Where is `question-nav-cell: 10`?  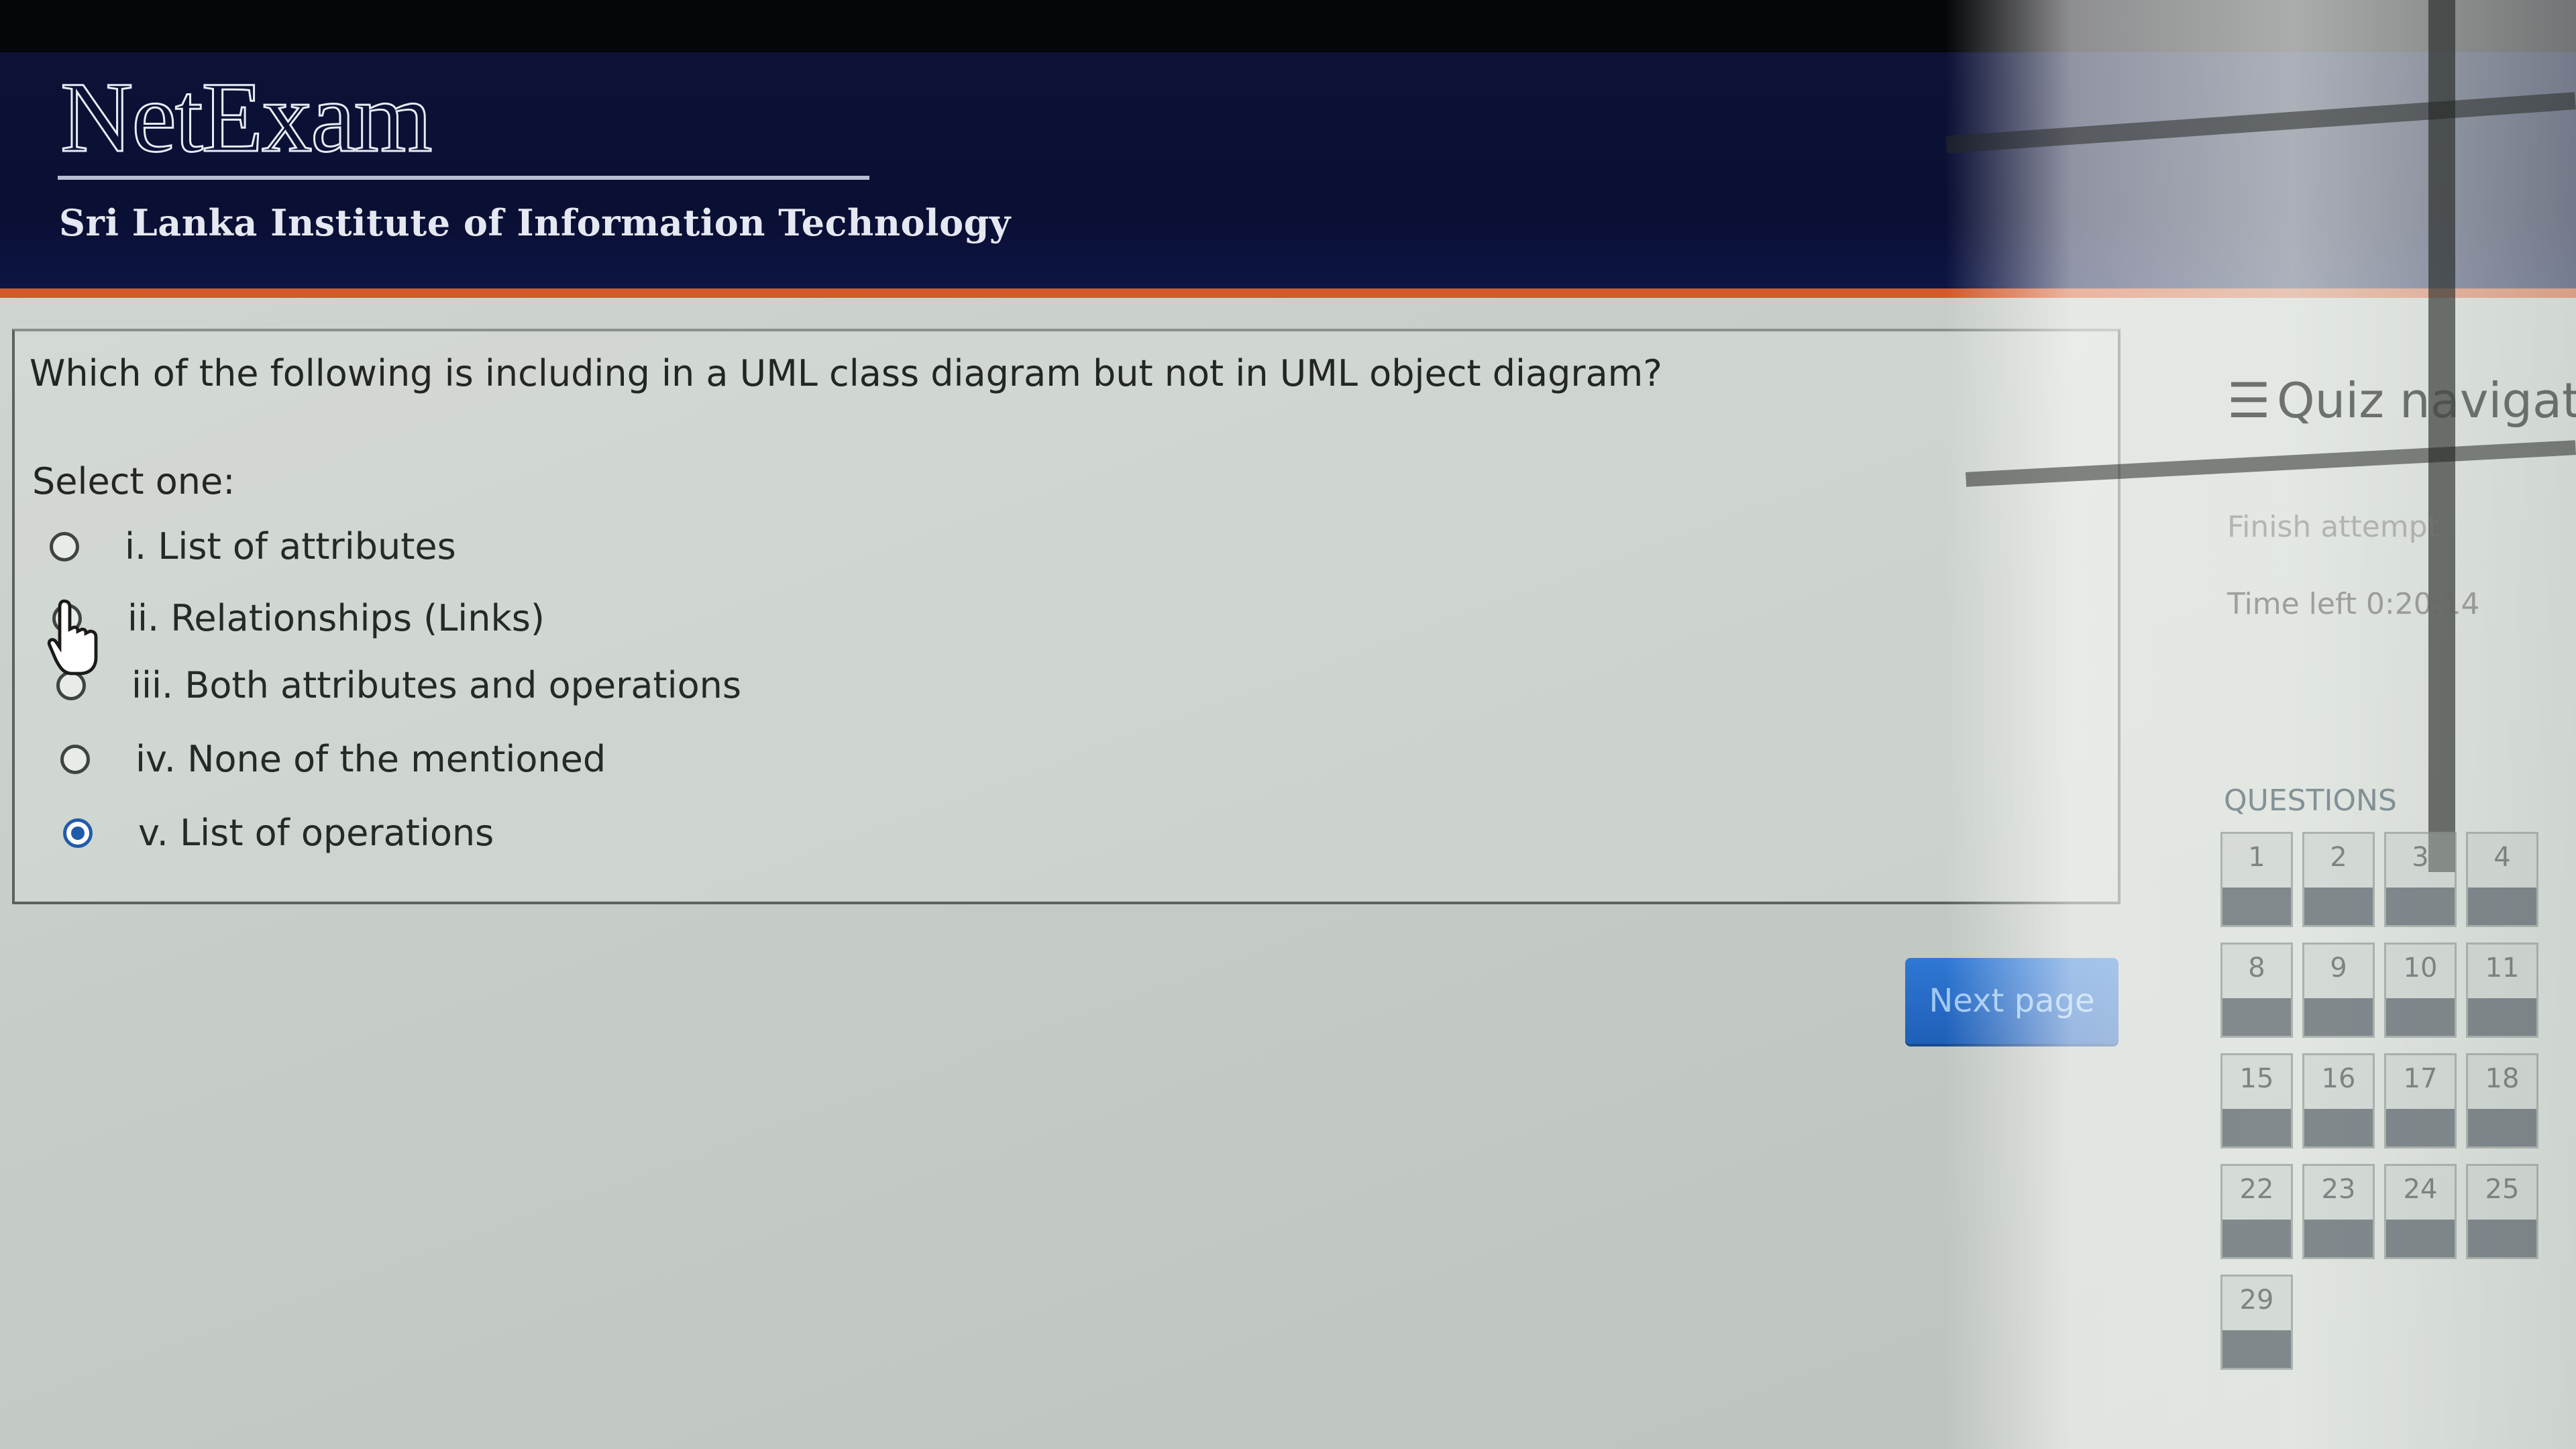 question-nav-cell: 10 is located at coordinates (2420, 990).